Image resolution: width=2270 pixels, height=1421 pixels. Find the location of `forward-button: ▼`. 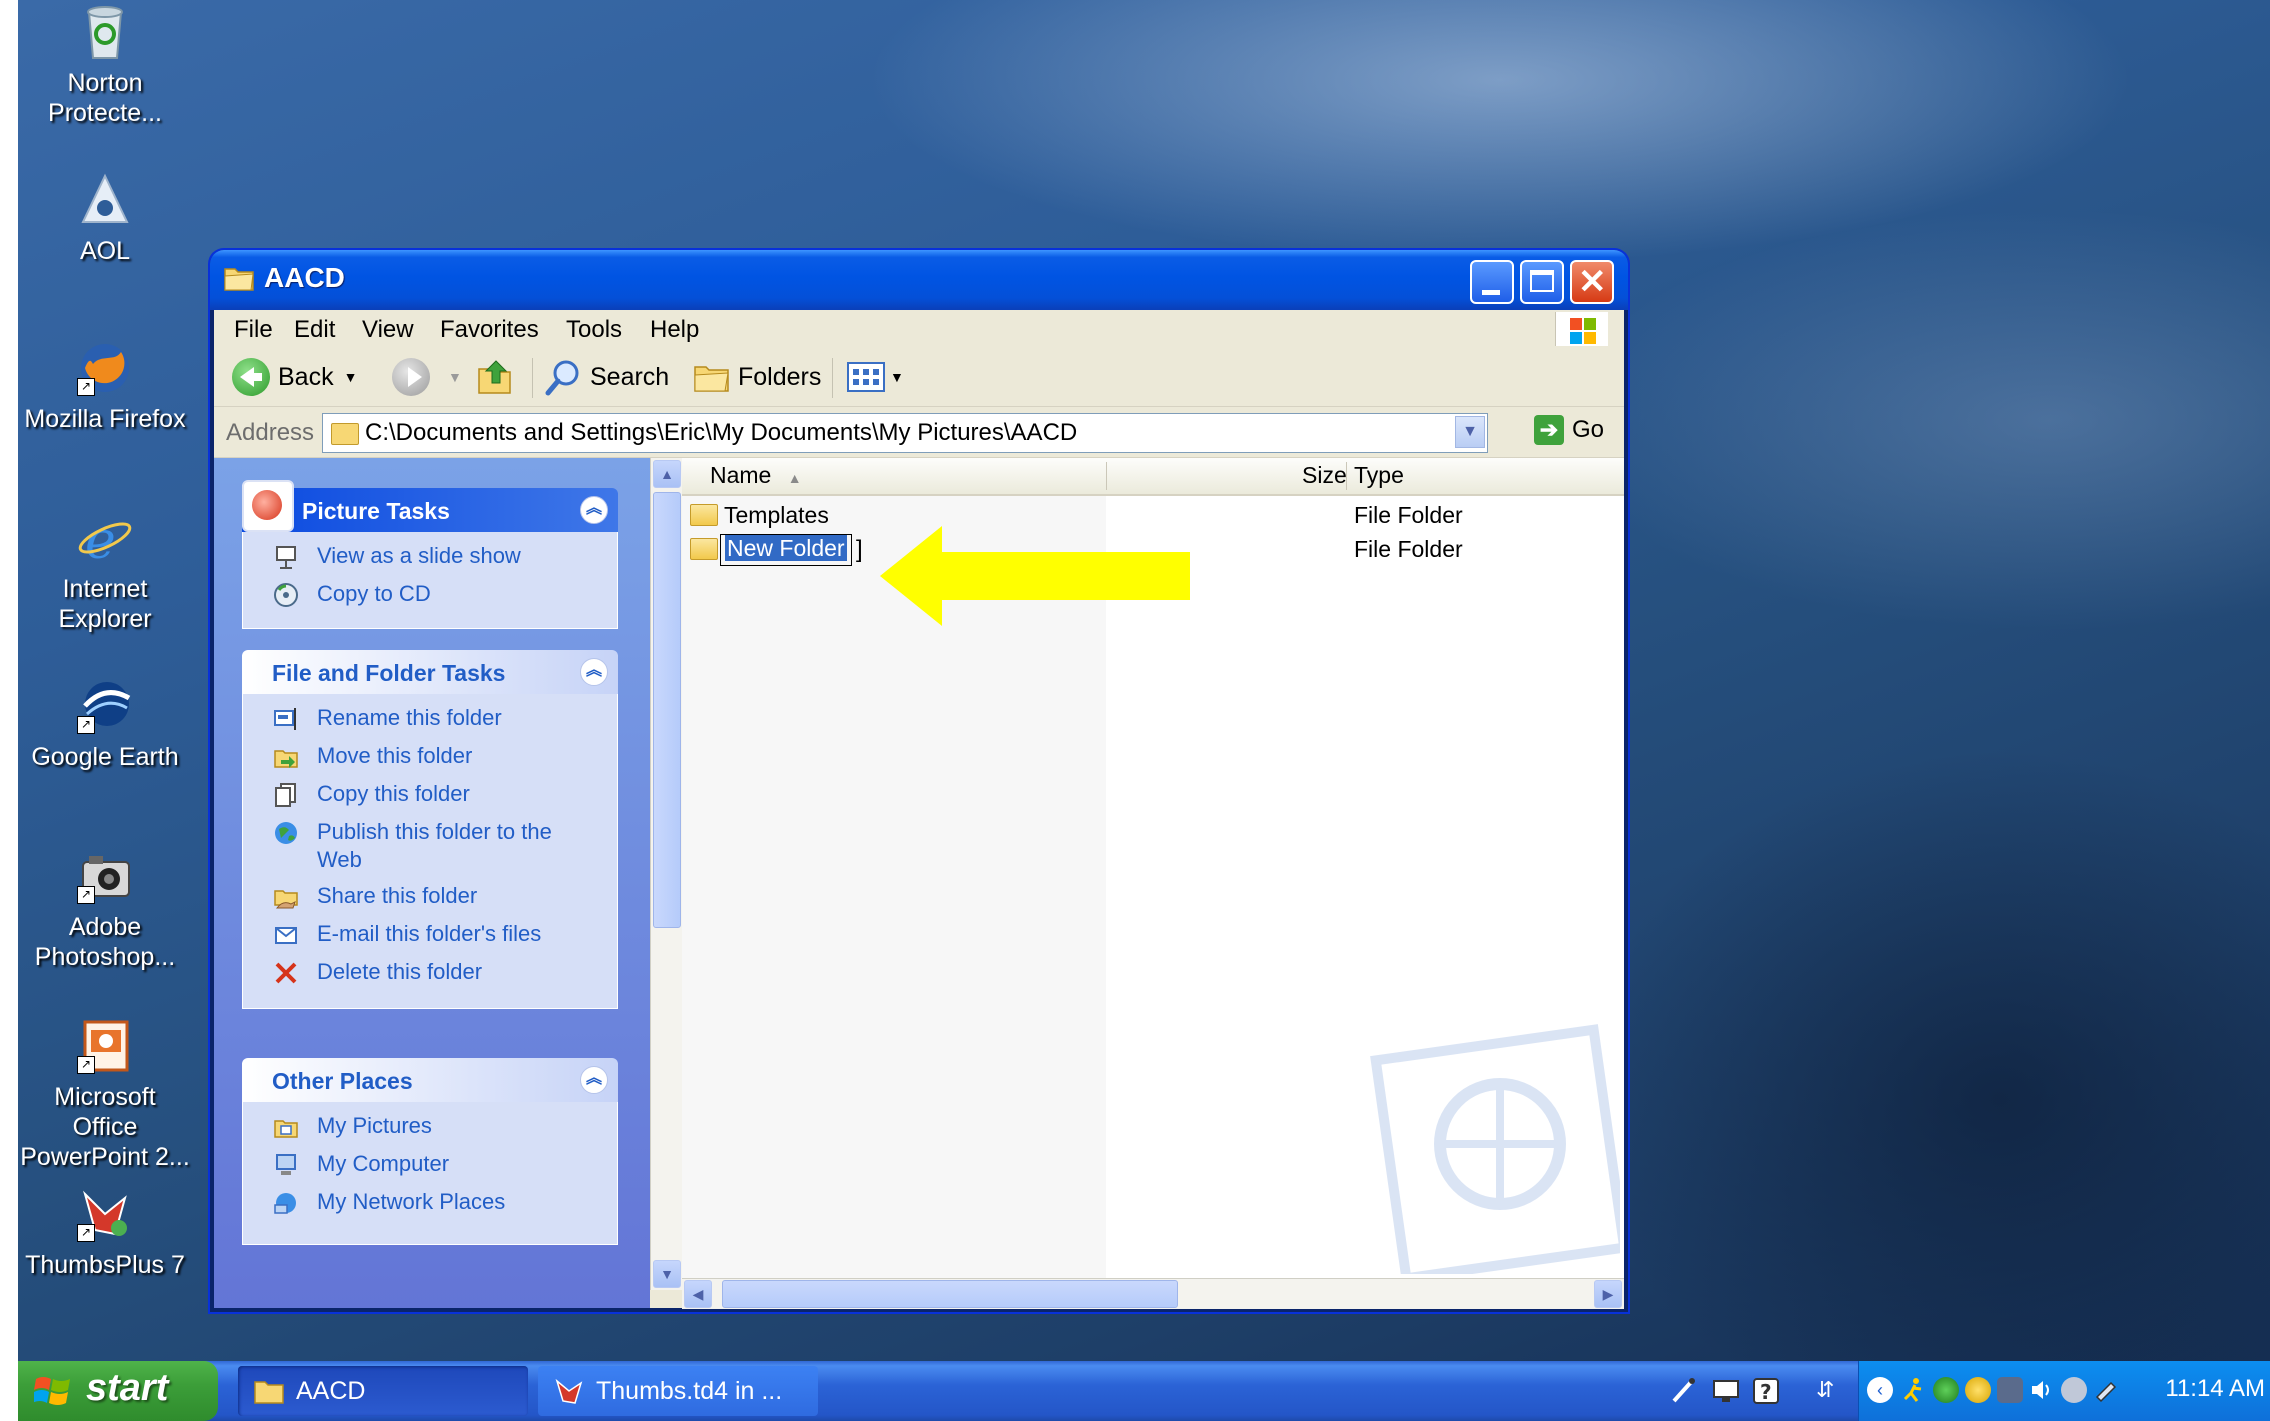

forward-button: ▼ is located at coordinates (427, 377).